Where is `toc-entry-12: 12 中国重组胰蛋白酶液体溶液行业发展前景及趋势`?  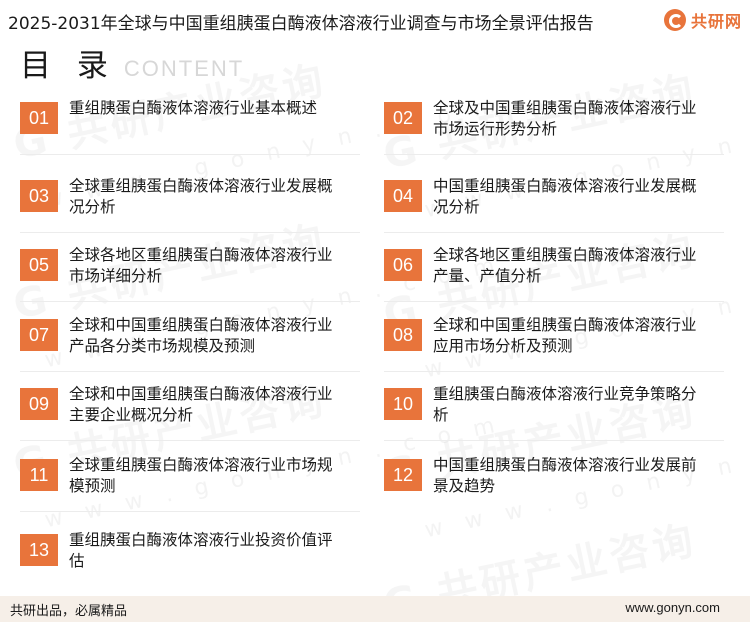 toc-entry-12: 12 中国重组胰蛋白酶液体溶液行业发展前景及趋势 is located at coordinates (549, 490).